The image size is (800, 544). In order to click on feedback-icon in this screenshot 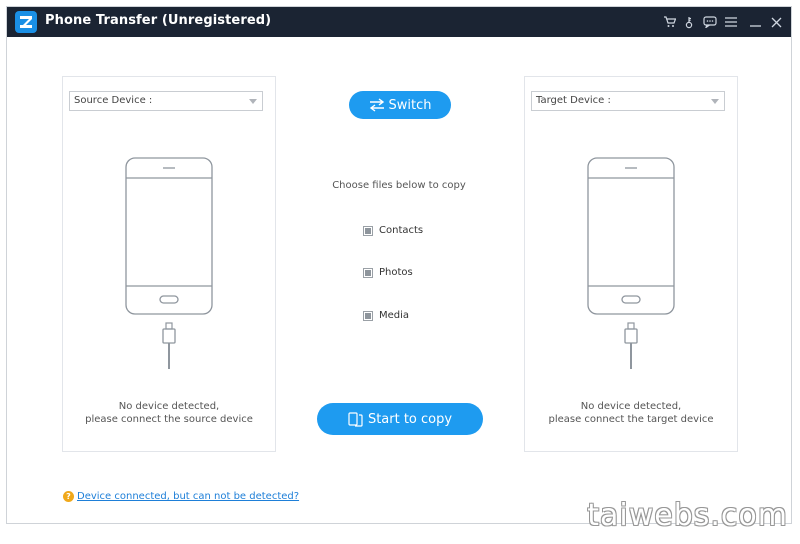, I will do `click(710, 22)`.